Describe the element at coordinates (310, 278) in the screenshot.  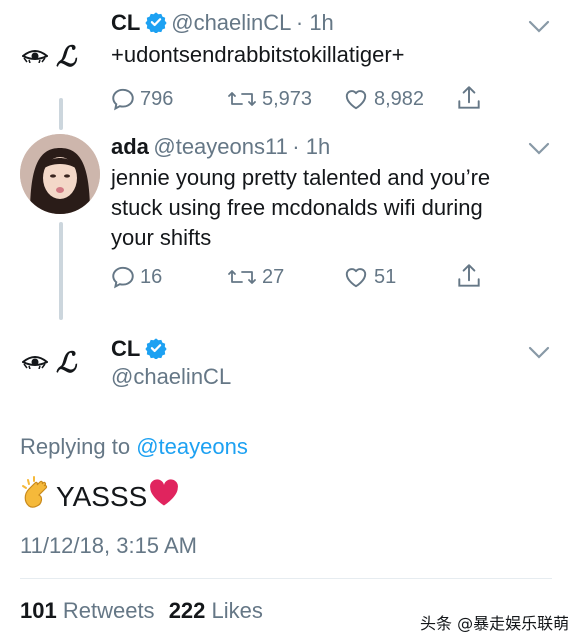
I see `tweet2-actions: 16 27 51` at that location.